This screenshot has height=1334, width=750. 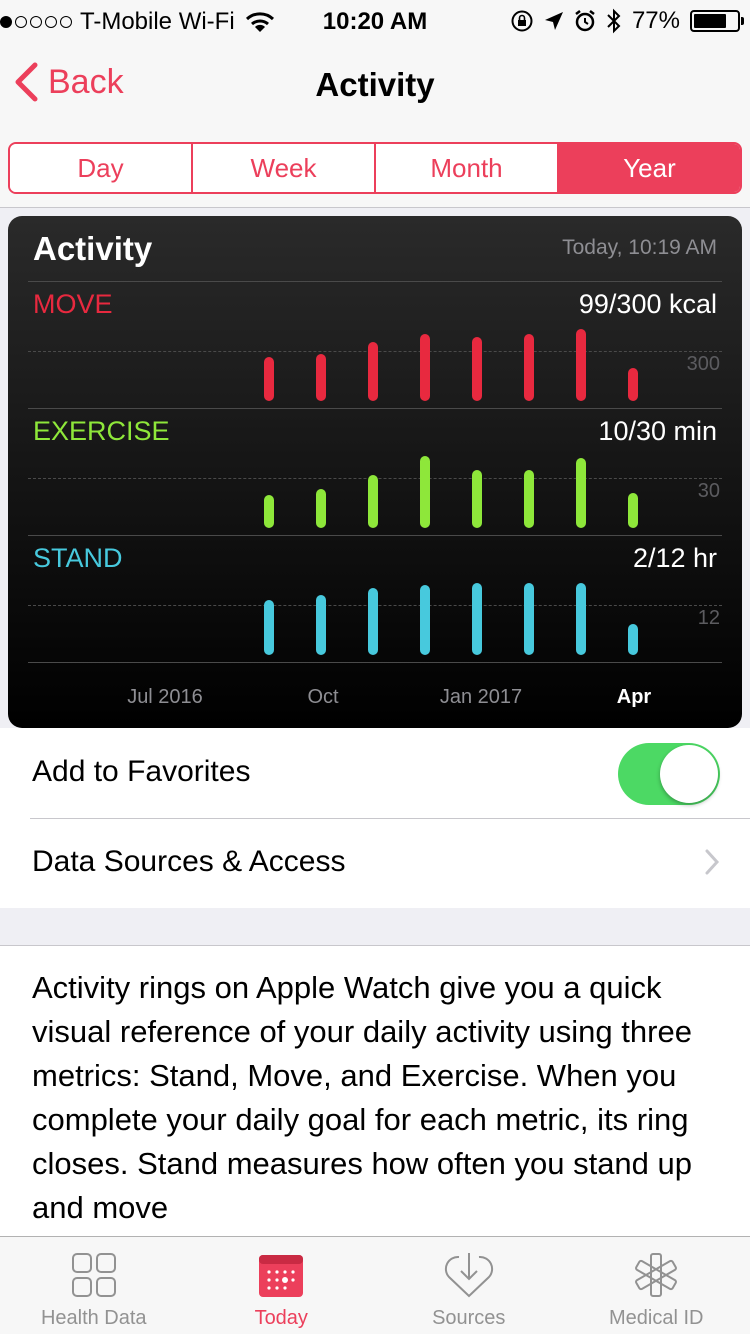 I want to click on data-sources-row: Data Sources & Access, so click(x=375, y=863).